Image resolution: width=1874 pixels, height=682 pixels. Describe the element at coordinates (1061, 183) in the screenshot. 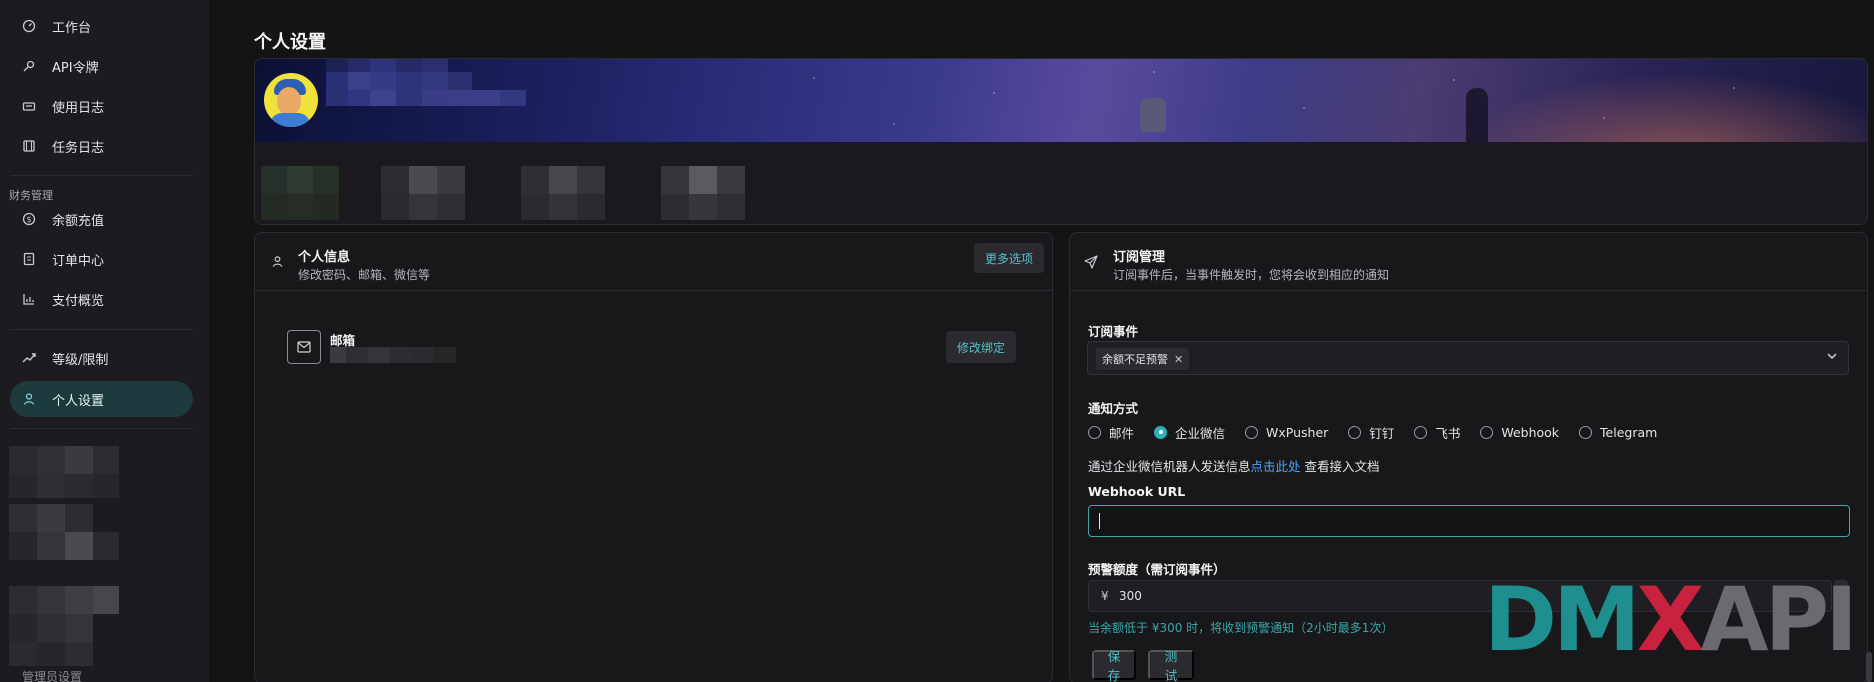

I see `profile-stats` at that location.